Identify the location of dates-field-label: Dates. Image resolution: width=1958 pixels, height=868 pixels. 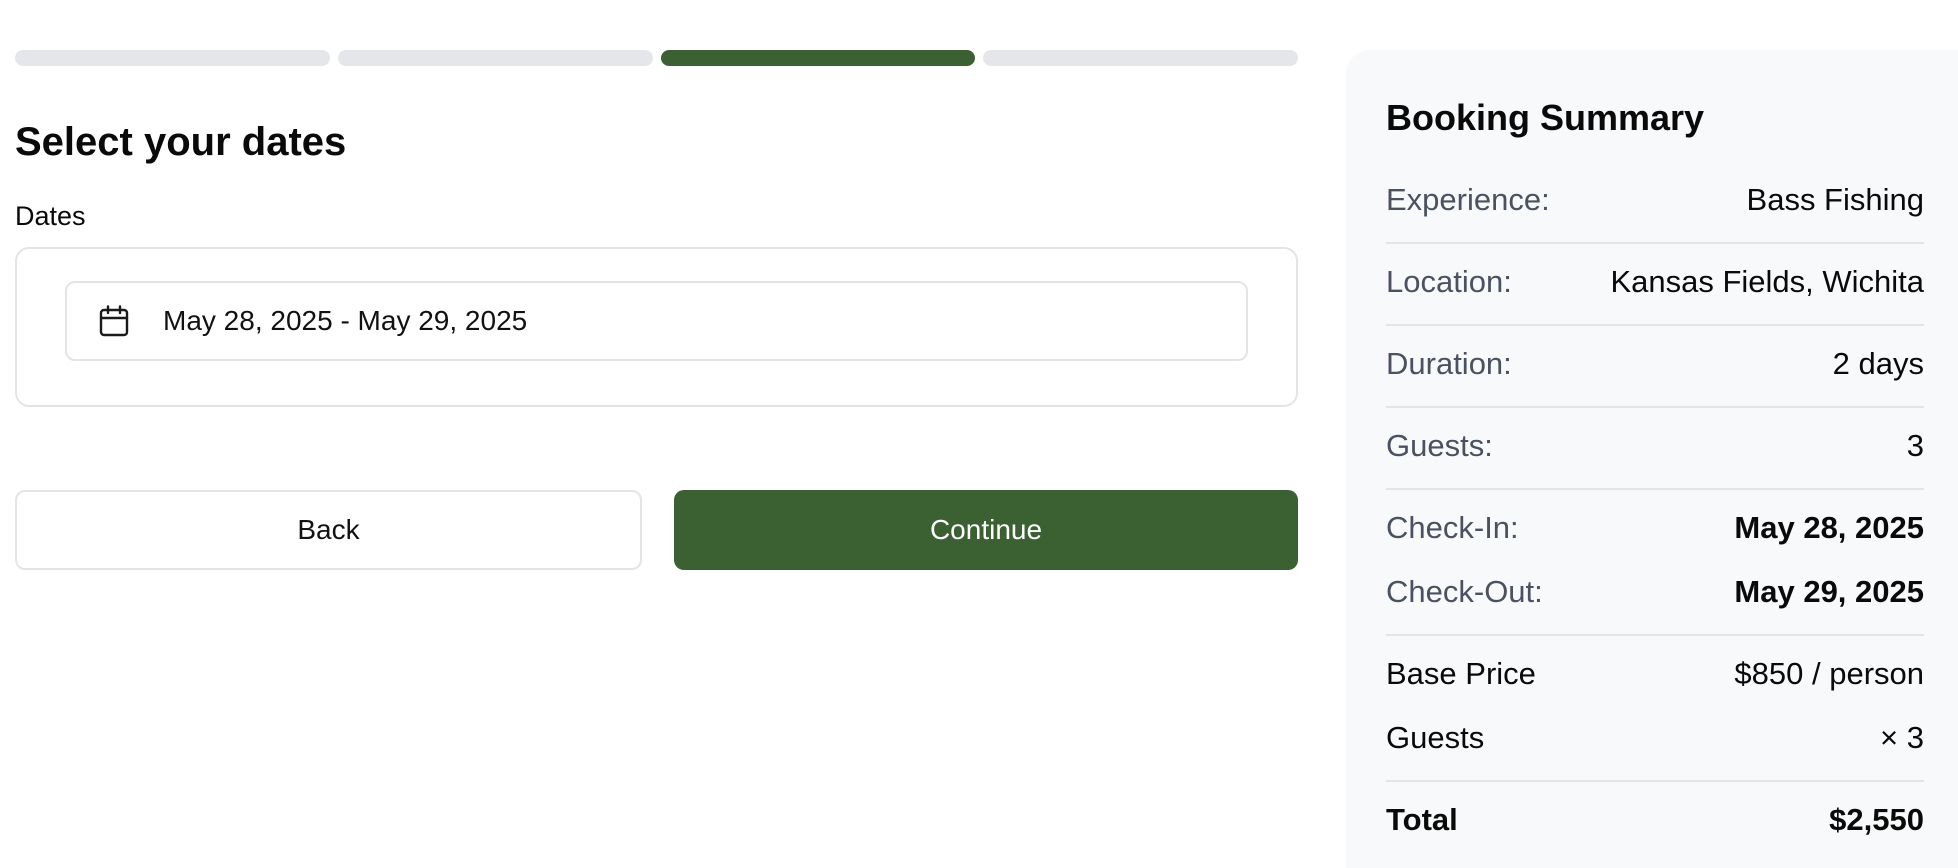
(50, 216).